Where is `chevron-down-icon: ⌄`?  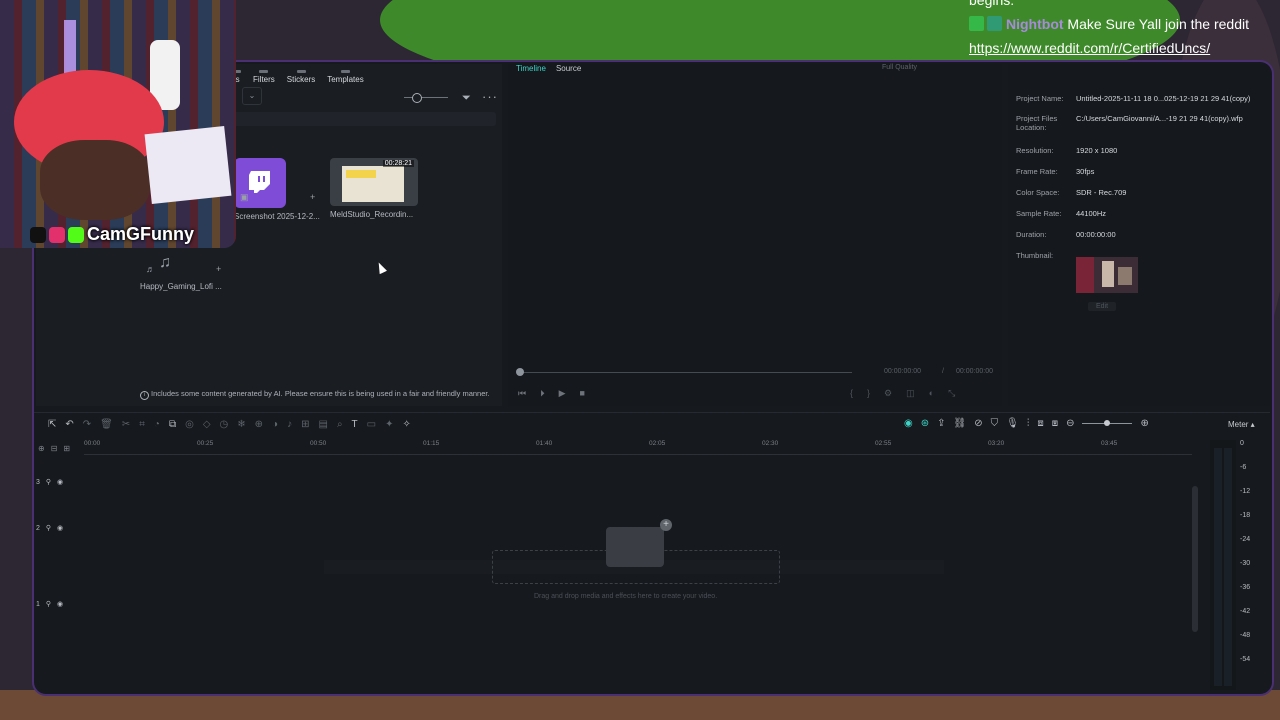 chevron-down-icon: ⌄ is located at coordinates (252, 96).